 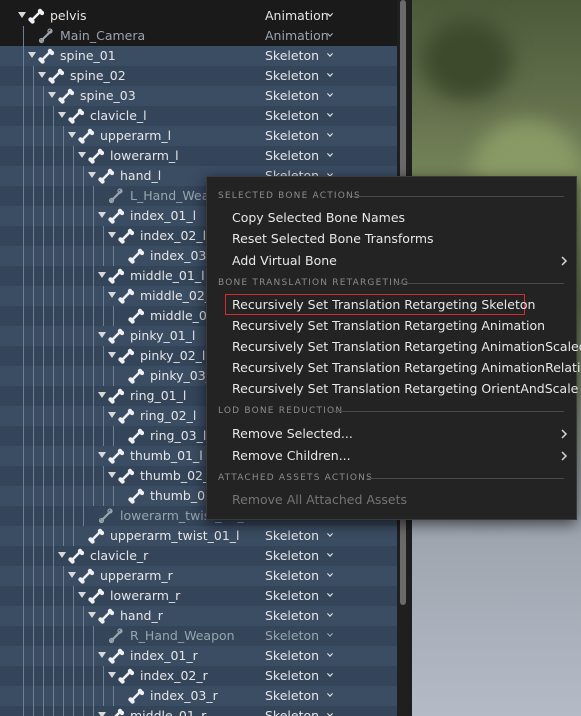 What do you see at coordinates (319, 500) in the screenshot?
I see `remove-all-attached-assets-item: Remove All Attached Assets` at bounding box center [319, 500].